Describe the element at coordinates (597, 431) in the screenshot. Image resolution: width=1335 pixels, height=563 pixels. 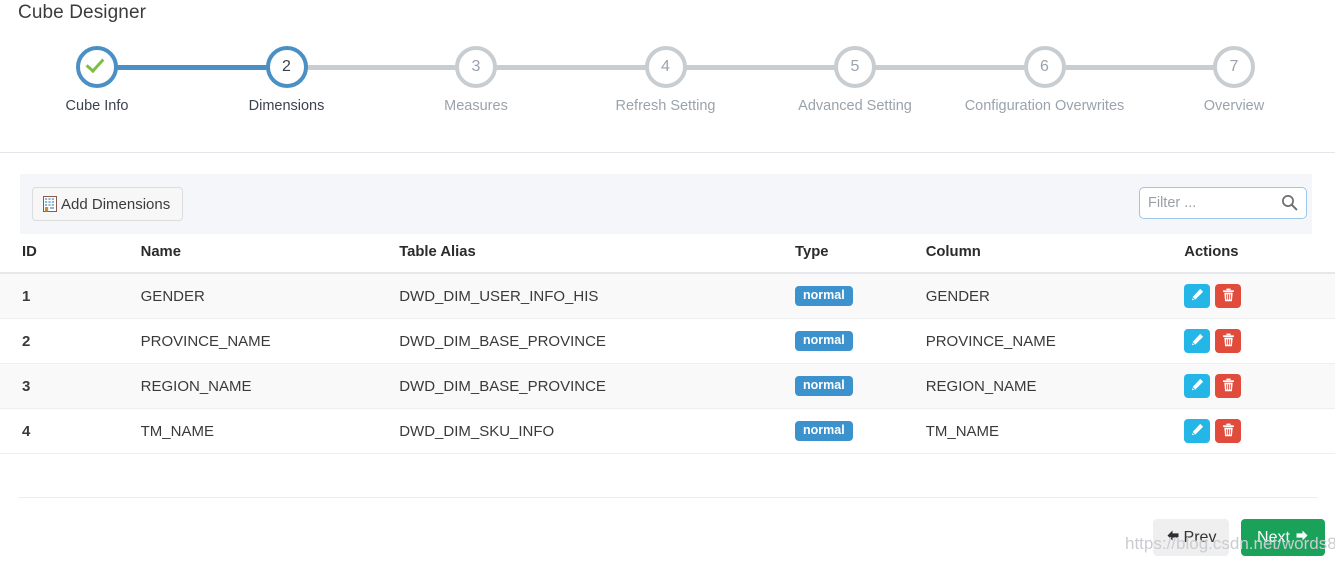
I see `cell-table-alias: DWD_DIM_SKU_INFO` at that location.